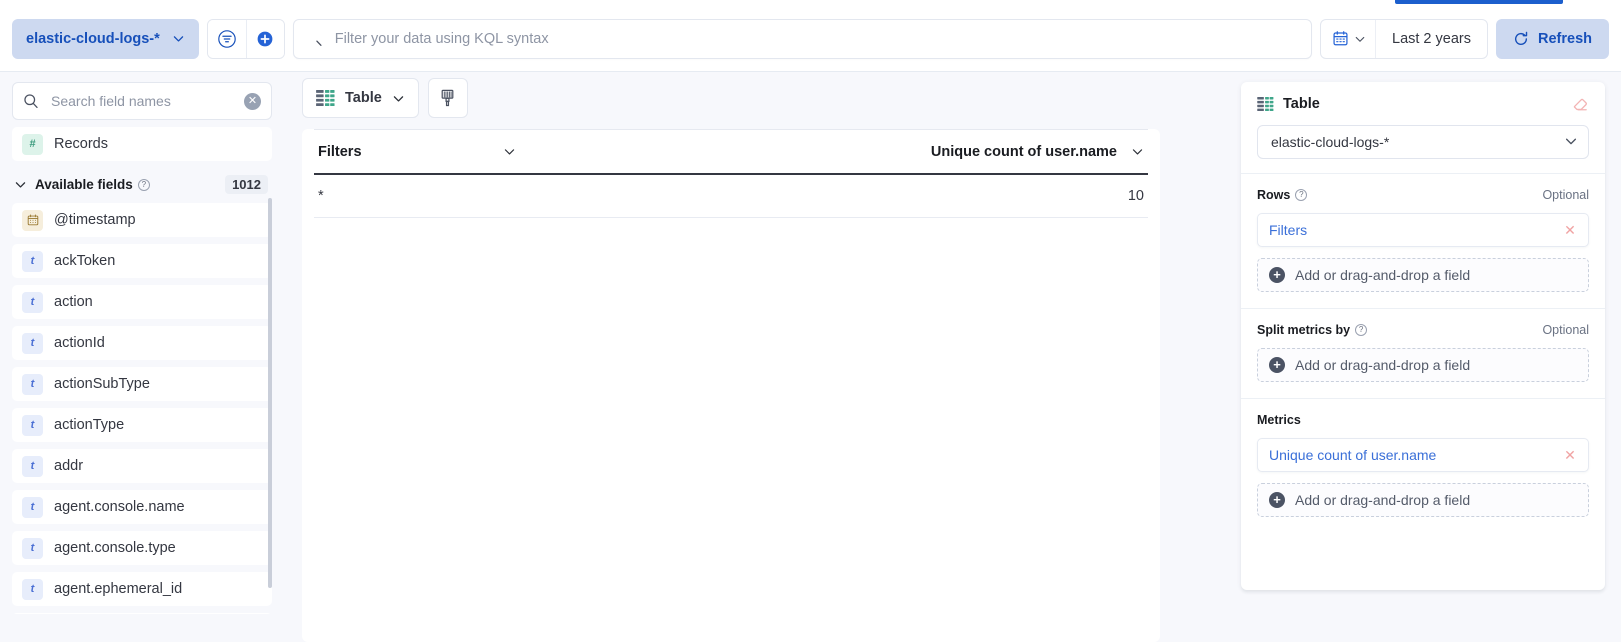 This screenshot has width=1621, height=642. Describe the element at coordinates (84, 184) in the screenshot. I see `available-fields-label: Available fields` at that location.